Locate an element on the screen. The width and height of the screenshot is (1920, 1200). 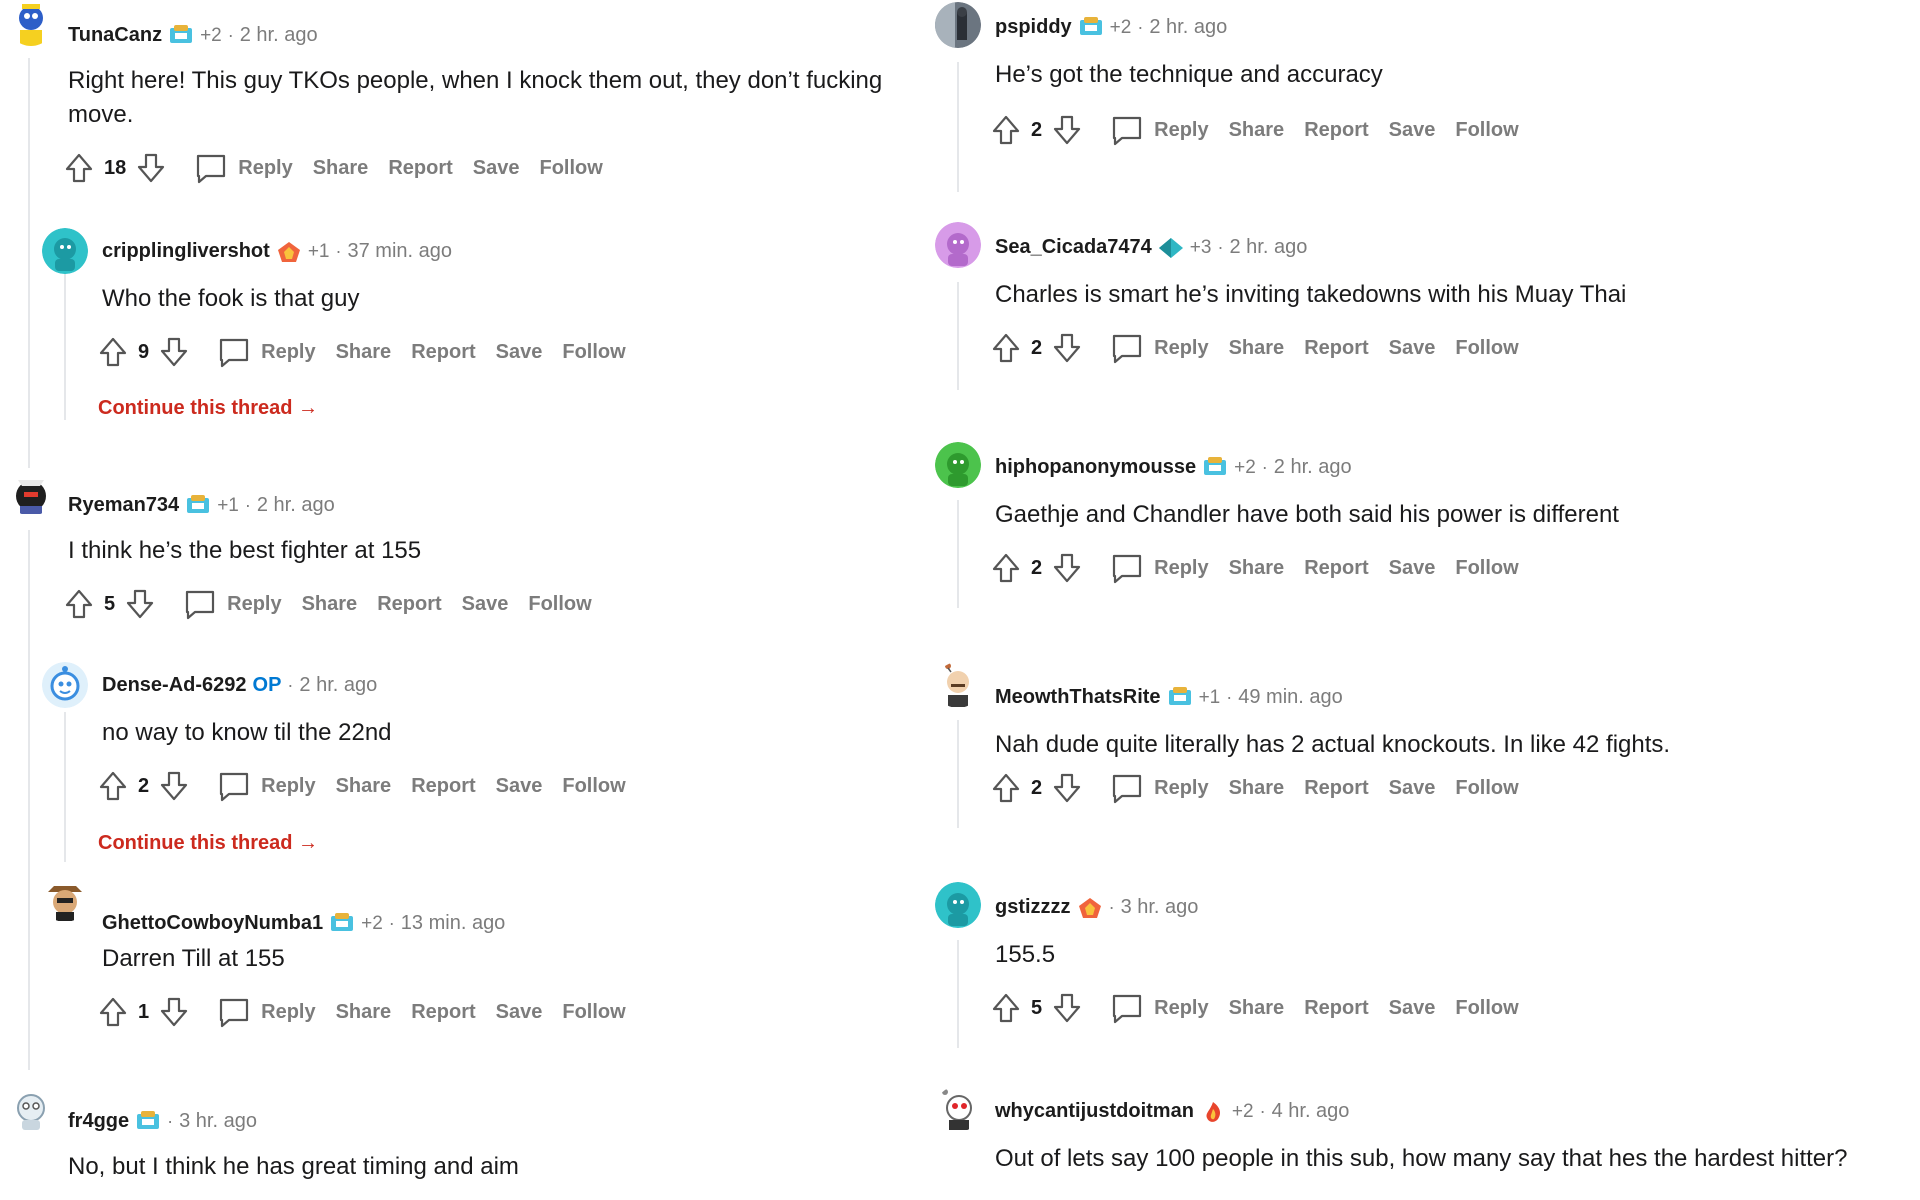
username: Dense-Ad-6292 is located at coordinates (174, 685).